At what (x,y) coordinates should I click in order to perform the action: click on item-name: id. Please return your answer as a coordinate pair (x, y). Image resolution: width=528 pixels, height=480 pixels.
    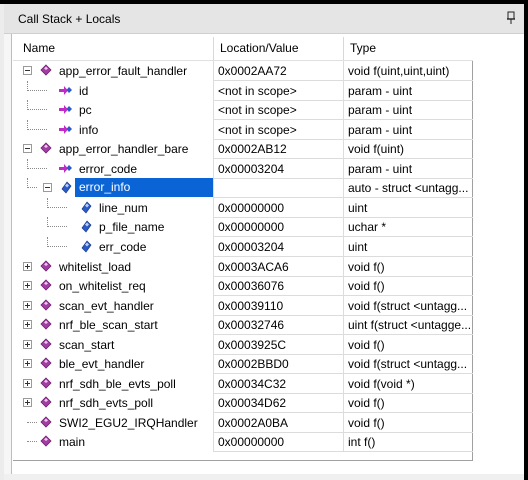
    Looking at the image, I should click on (83, 91).